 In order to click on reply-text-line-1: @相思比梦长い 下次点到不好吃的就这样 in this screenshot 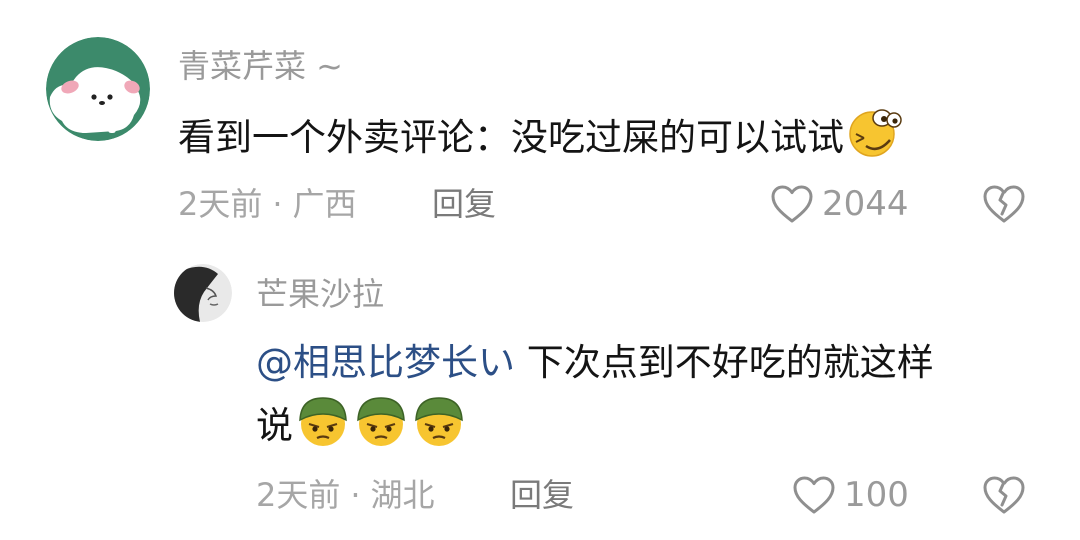, I will do `click(656, 363)`.